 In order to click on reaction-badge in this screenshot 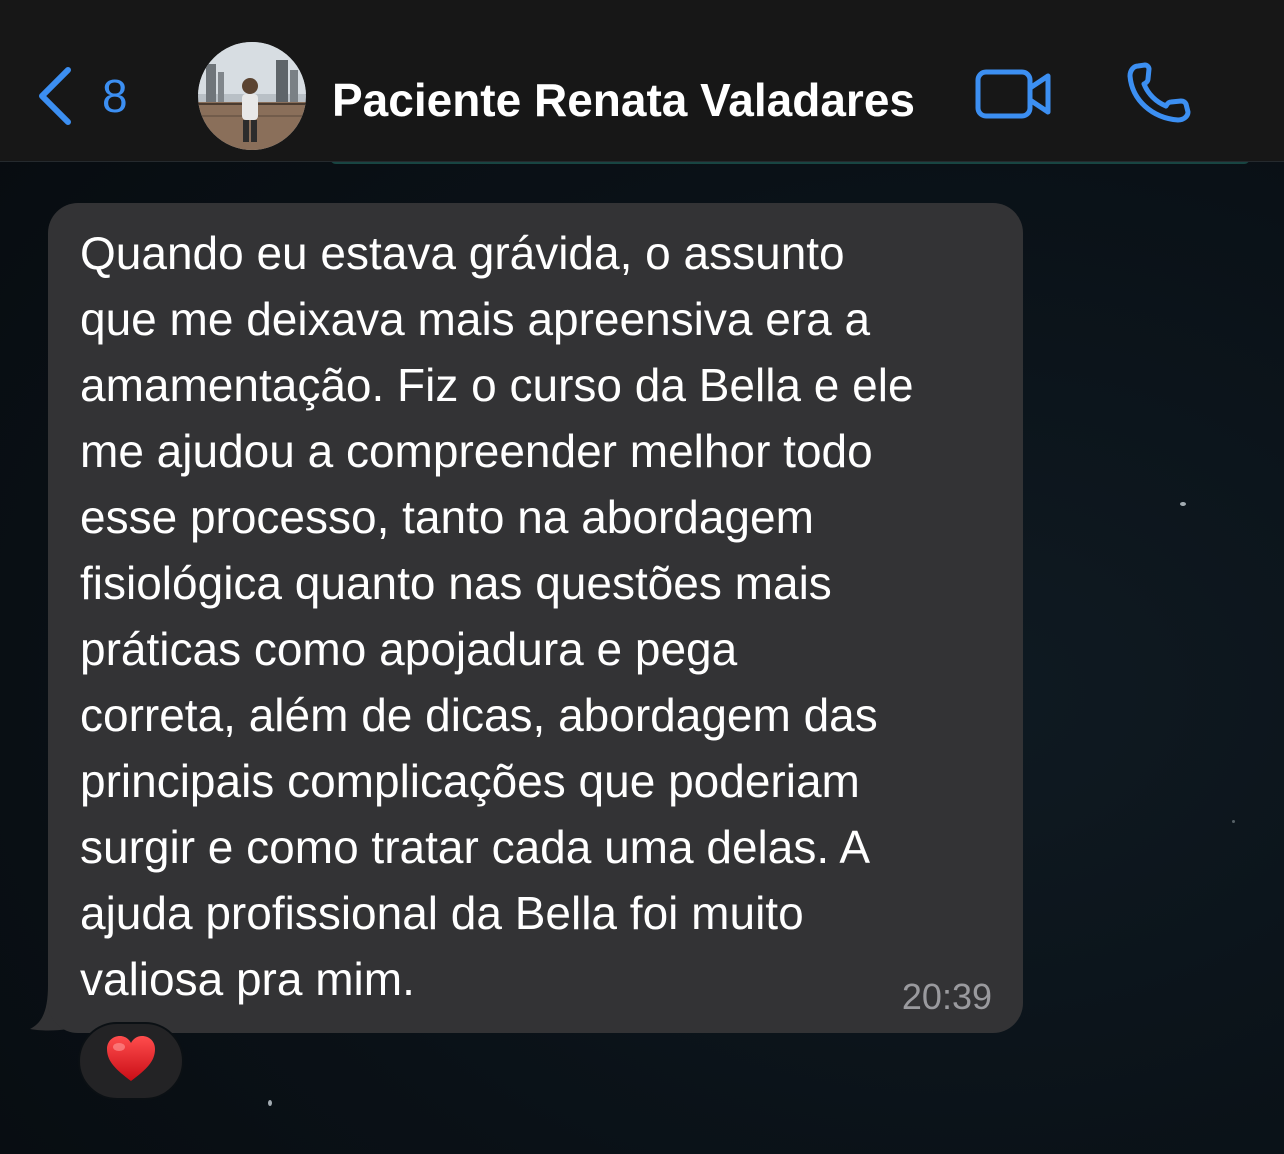, I will do `click(131, 1061)`.